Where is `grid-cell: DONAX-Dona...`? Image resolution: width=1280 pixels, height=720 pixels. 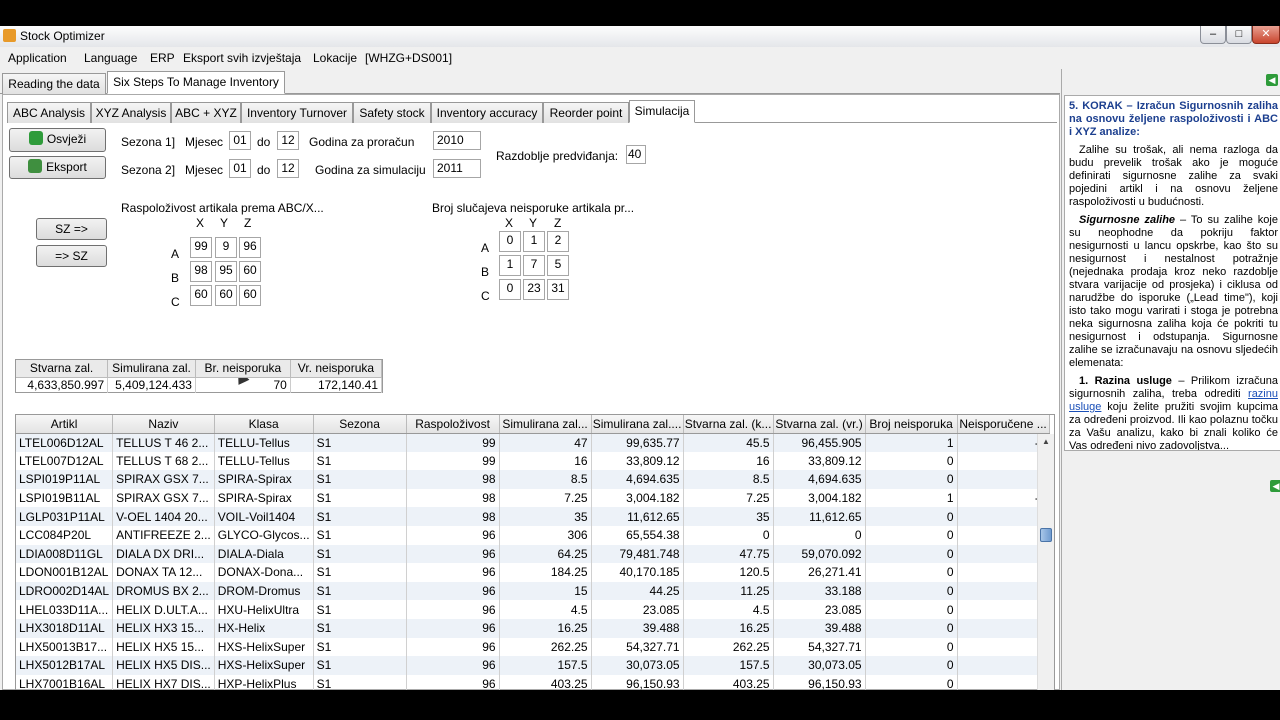
grid-cell: DONAX-Dona... is located at coordinates (264, 572).